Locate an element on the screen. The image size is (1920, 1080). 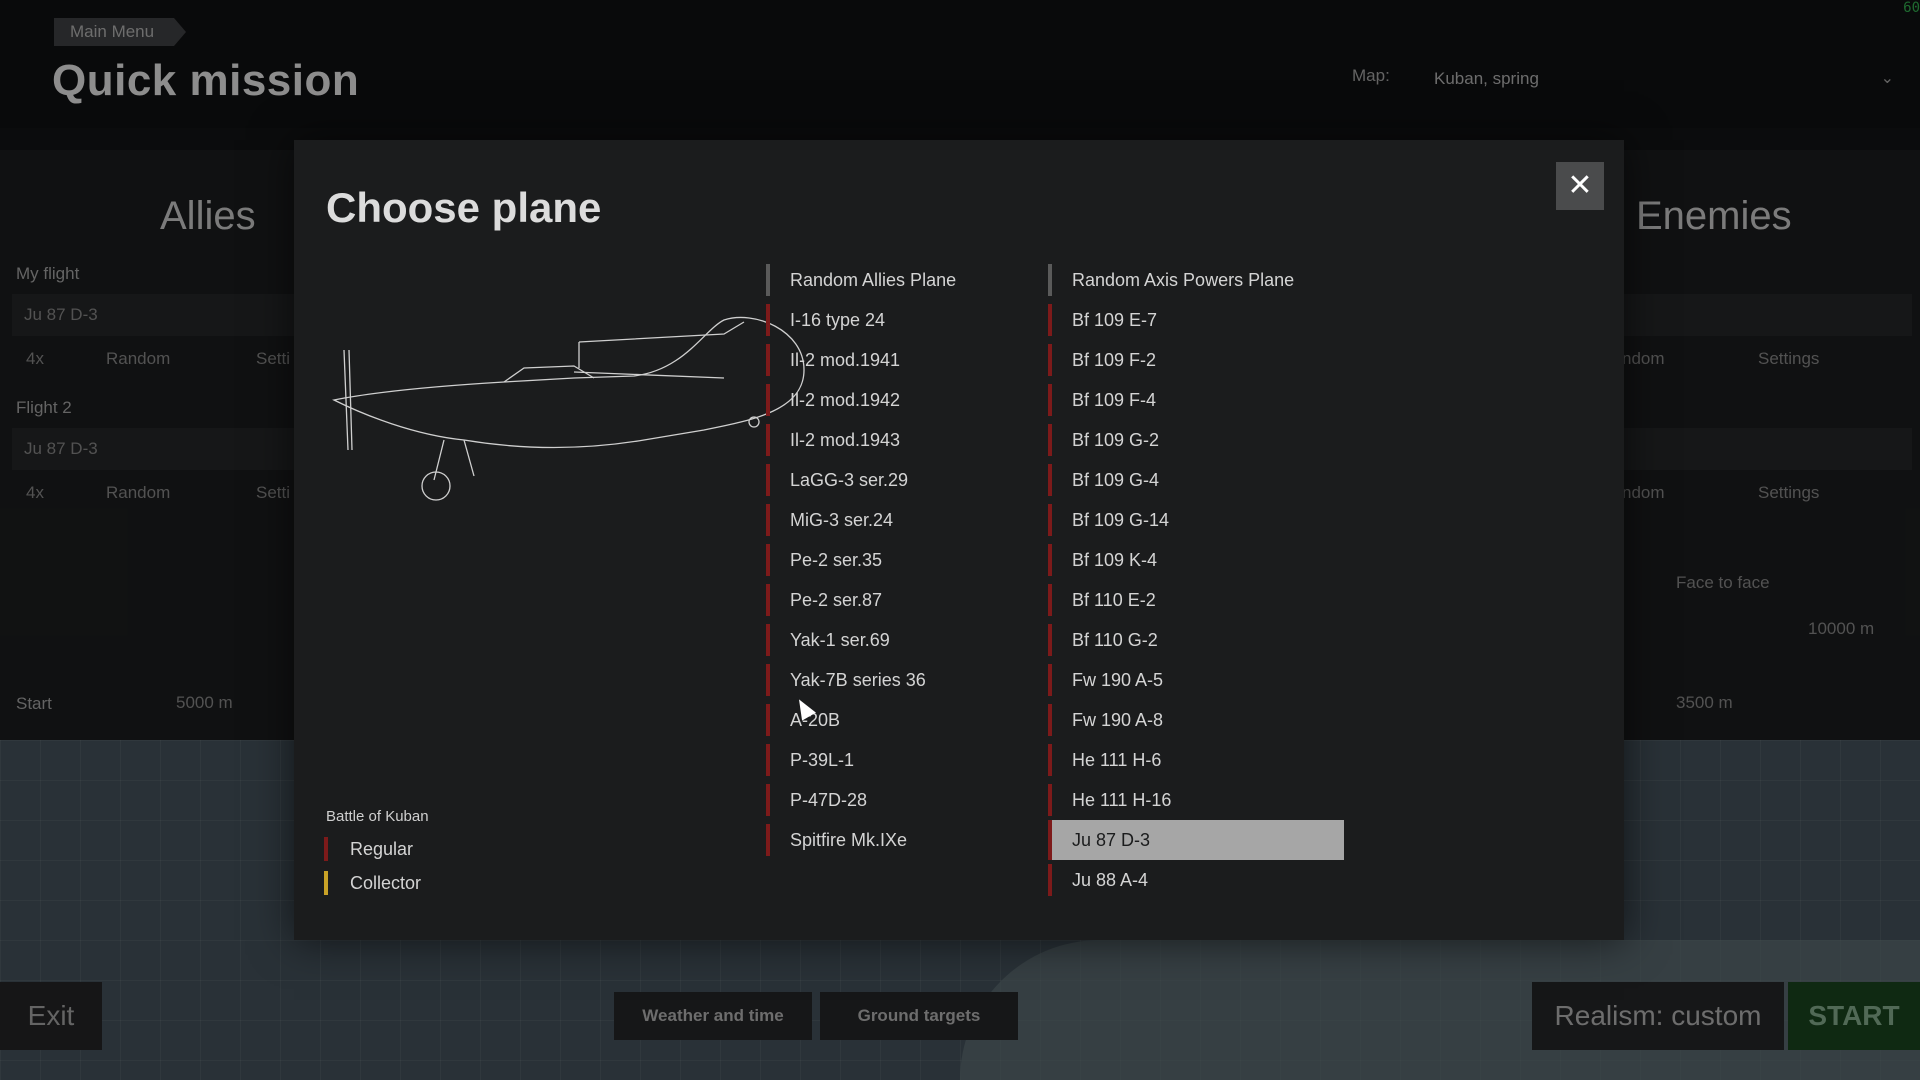
plane-list-item: Bf 109 K-4 is located at coordinates (1196, 560).